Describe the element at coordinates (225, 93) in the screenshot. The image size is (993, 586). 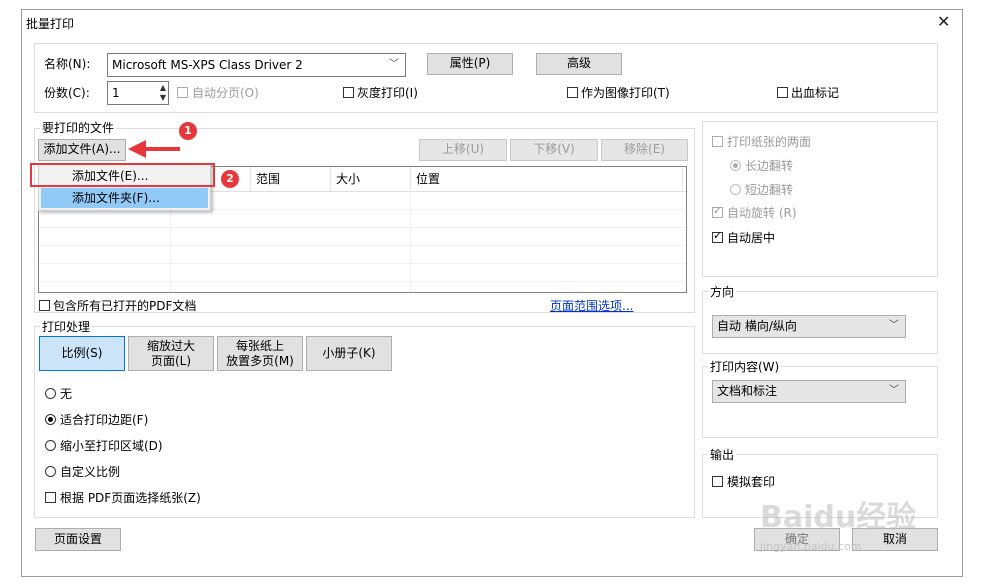
I see `collate-label: 自动分页(O)` at that location.